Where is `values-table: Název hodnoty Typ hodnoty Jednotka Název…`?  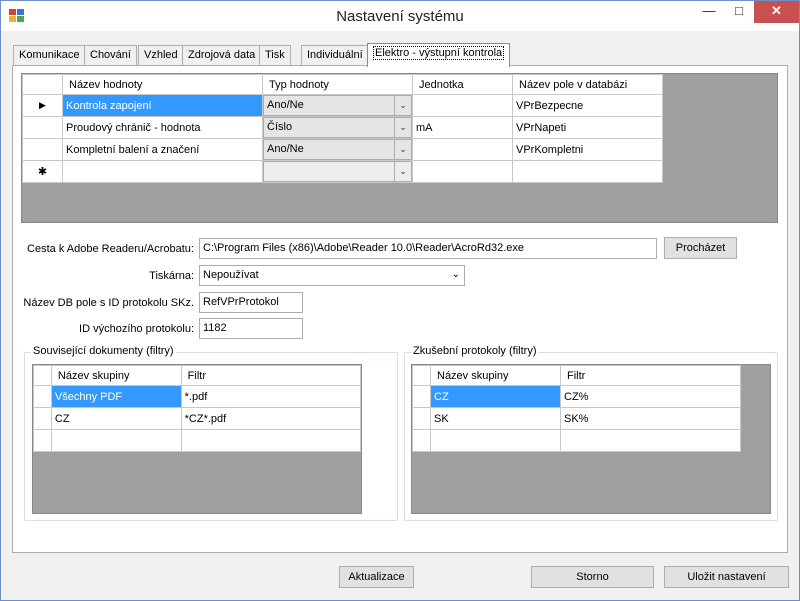
values-table: Název hodnoty Typ hodnoty Jednotka Název… is located at coordinates (342, 128).